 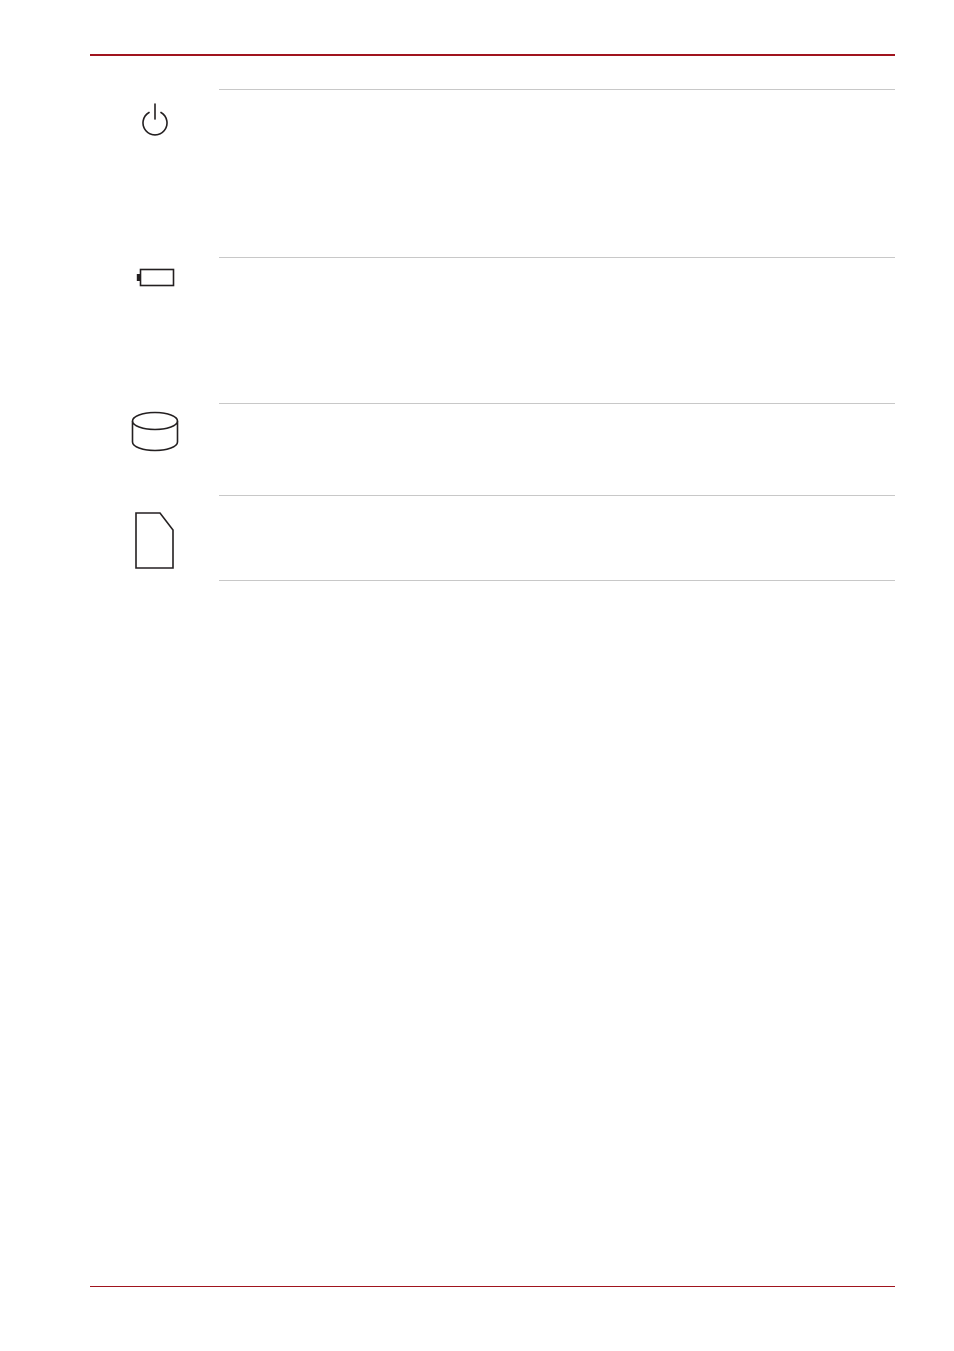 What do you see at coordinates (492, 450) in the screenshot?
I see `indicator-row-disk` at bounding box center [492, 450].